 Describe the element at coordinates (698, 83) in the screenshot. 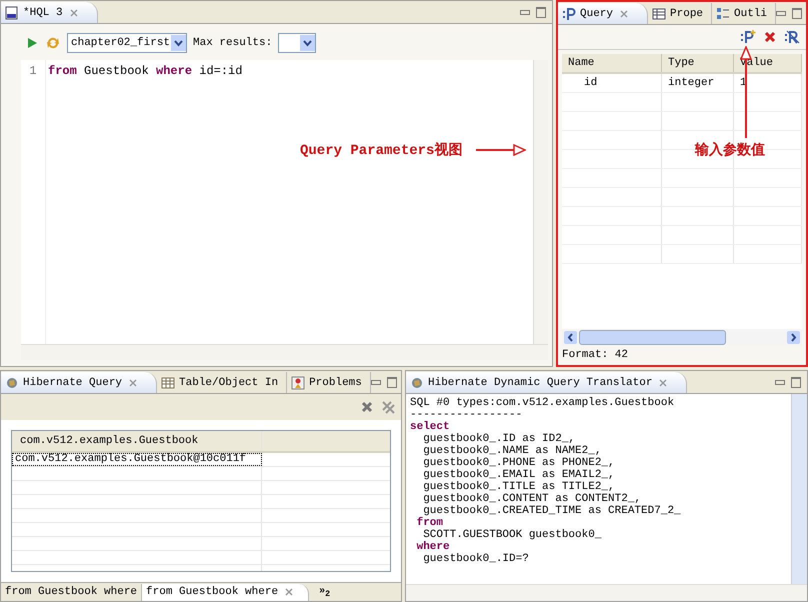

I see `table-cell: integer` at that location.